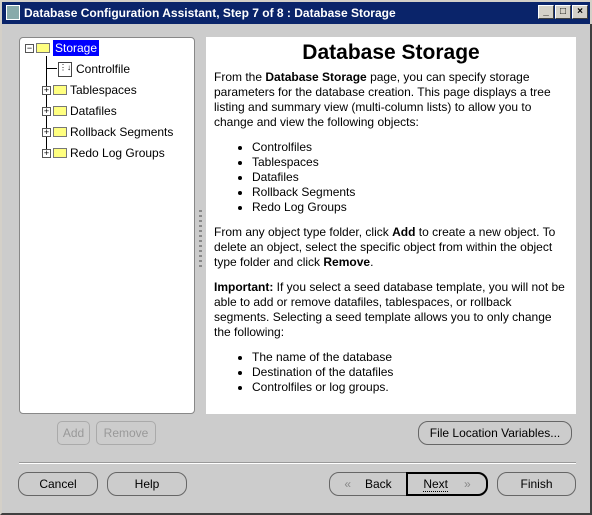  I want to click on app-icon, so click(13, 12).